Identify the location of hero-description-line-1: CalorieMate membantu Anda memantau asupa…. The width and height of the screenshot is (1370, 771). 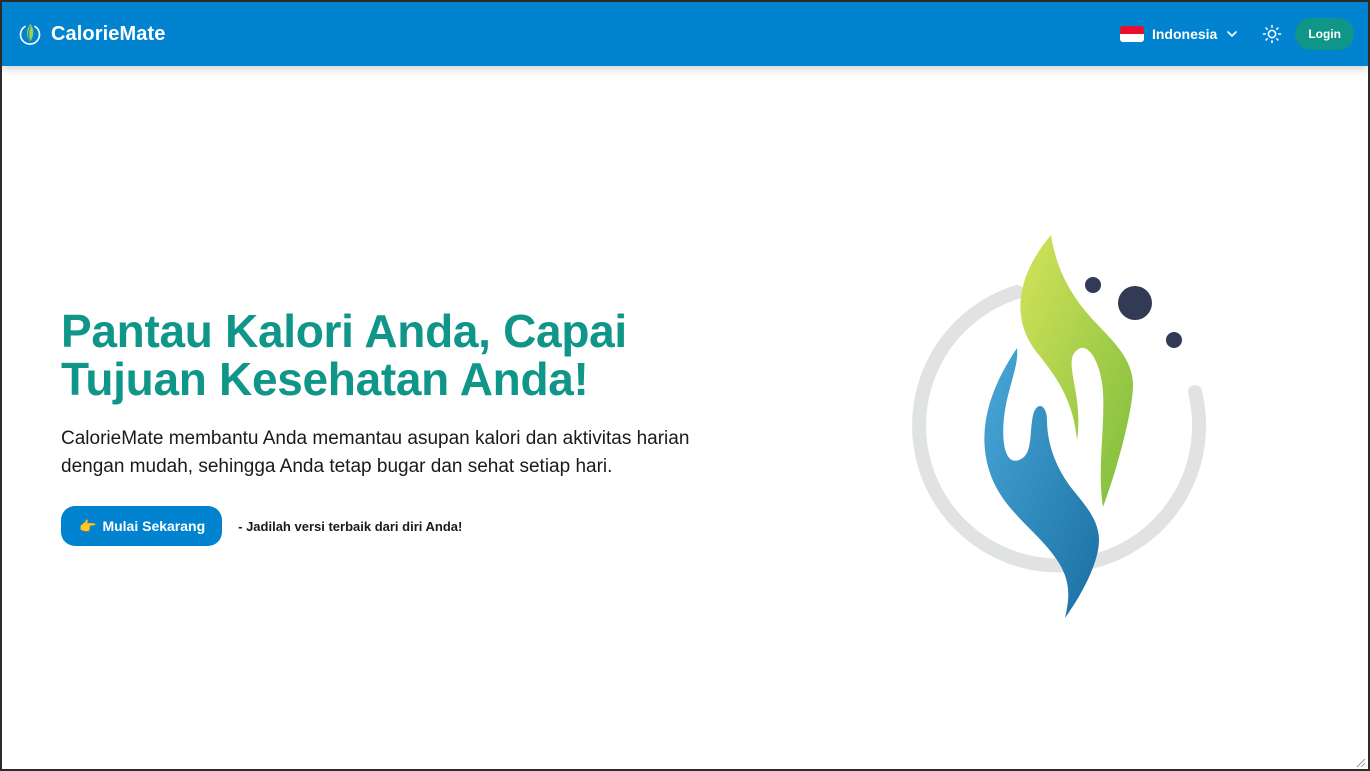
(375, 438).